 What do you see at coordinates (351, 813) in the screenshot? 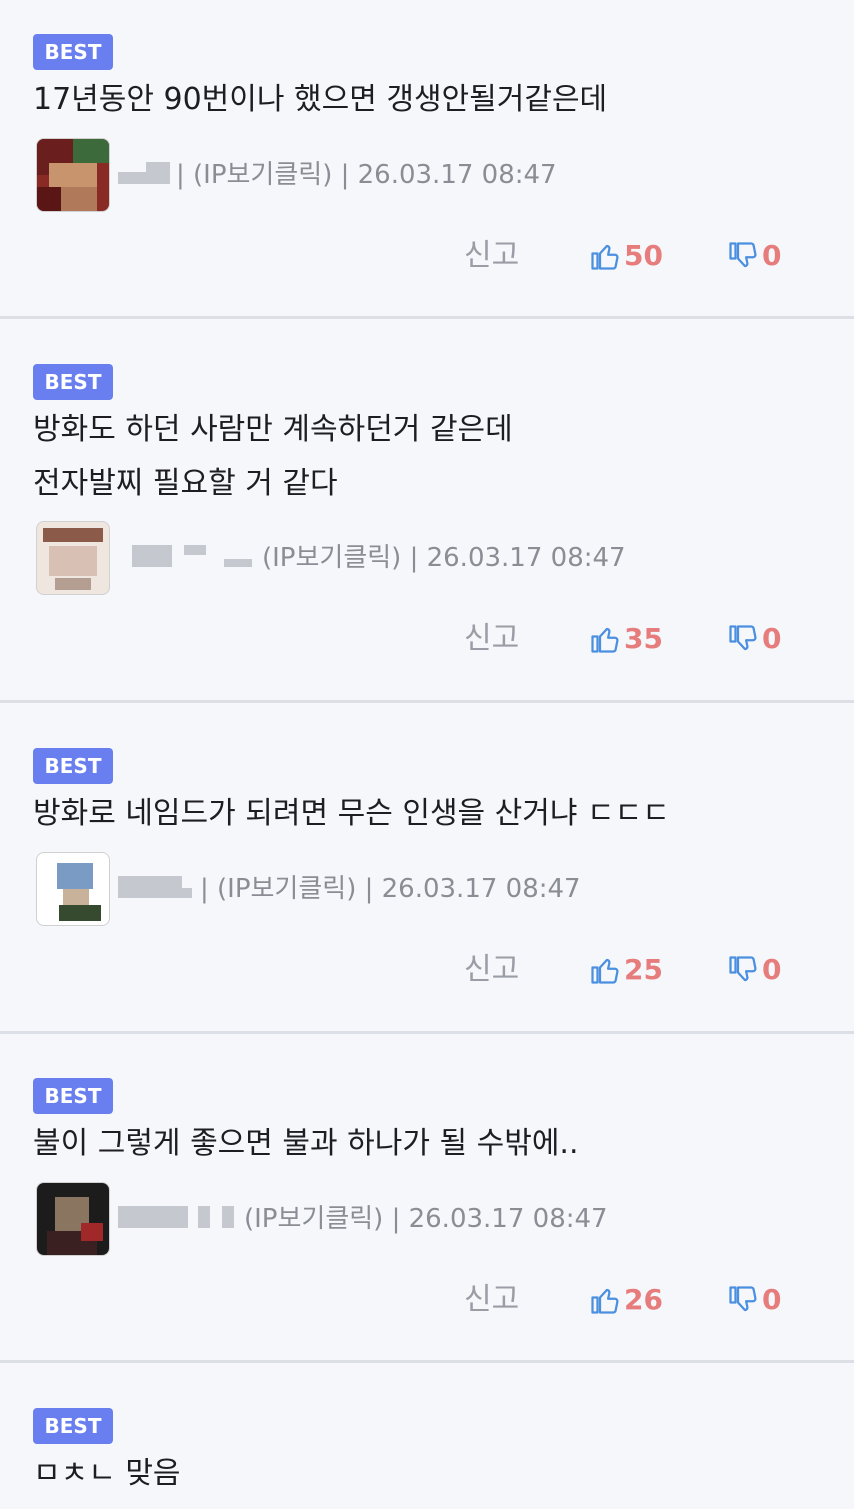
I see `comment-text: 방화로 네임드가 되려면 무슨 인생을 산거냐 ㄷㄷㄷ` at bounding box center [351, 813].